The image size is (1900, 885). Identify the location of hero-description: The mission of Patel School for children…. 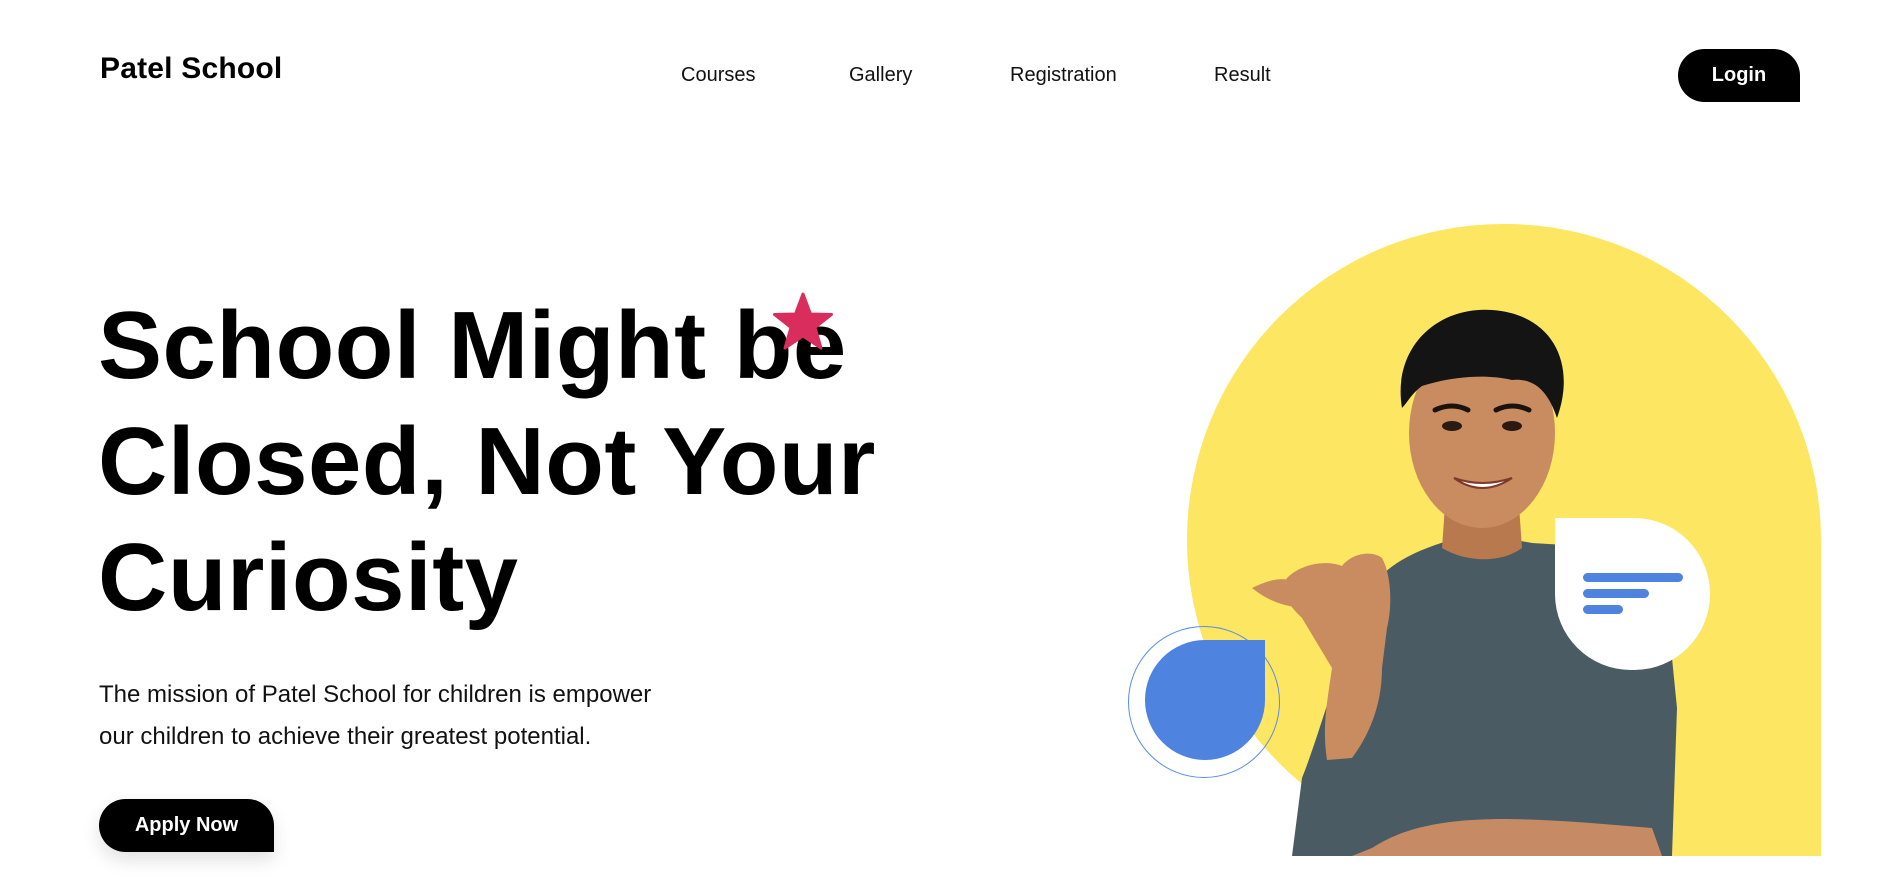
(399, 716).